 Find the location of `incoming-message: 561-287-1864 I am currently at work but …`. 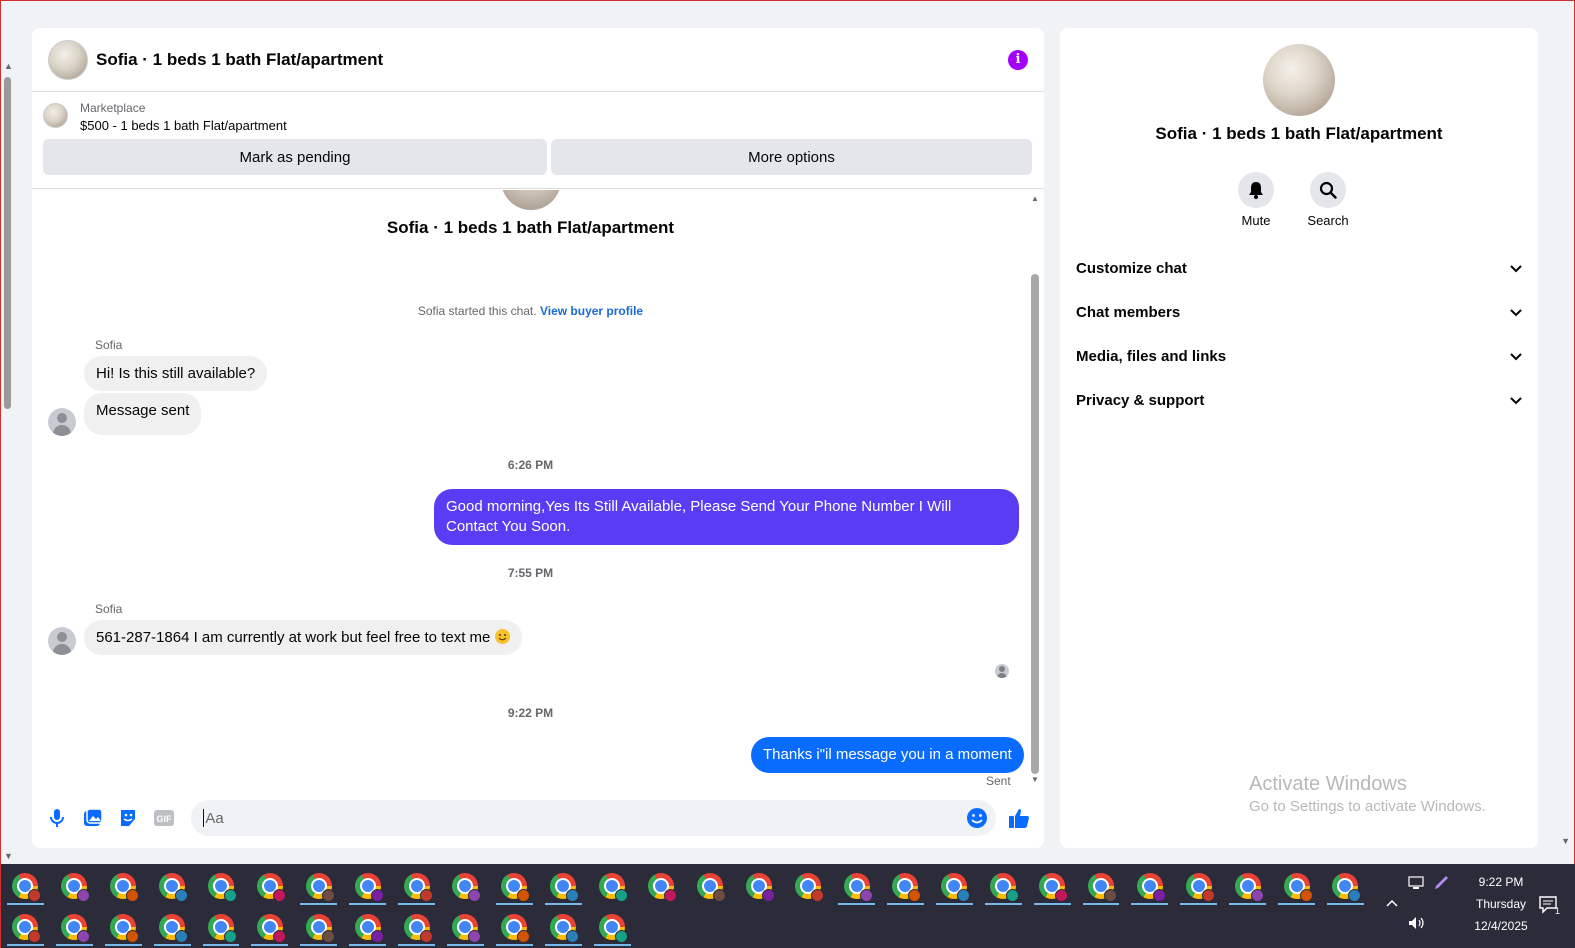

incoming-message: 561-287-1864 I am currently at work but … is located at coordinates (303, 637).